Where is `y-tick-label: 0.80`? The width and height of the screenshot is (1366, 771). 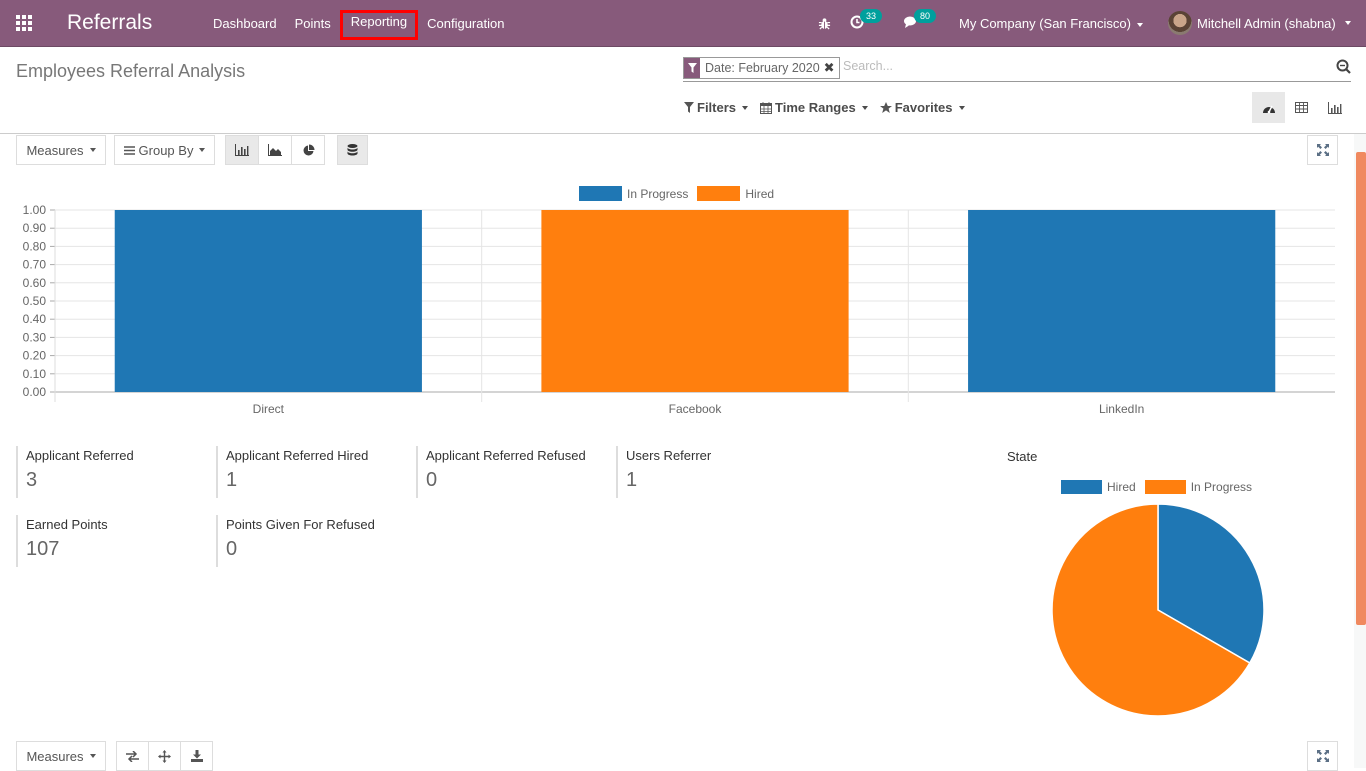
y-tick-label: 0.80 is located at coordinates (35, 246).